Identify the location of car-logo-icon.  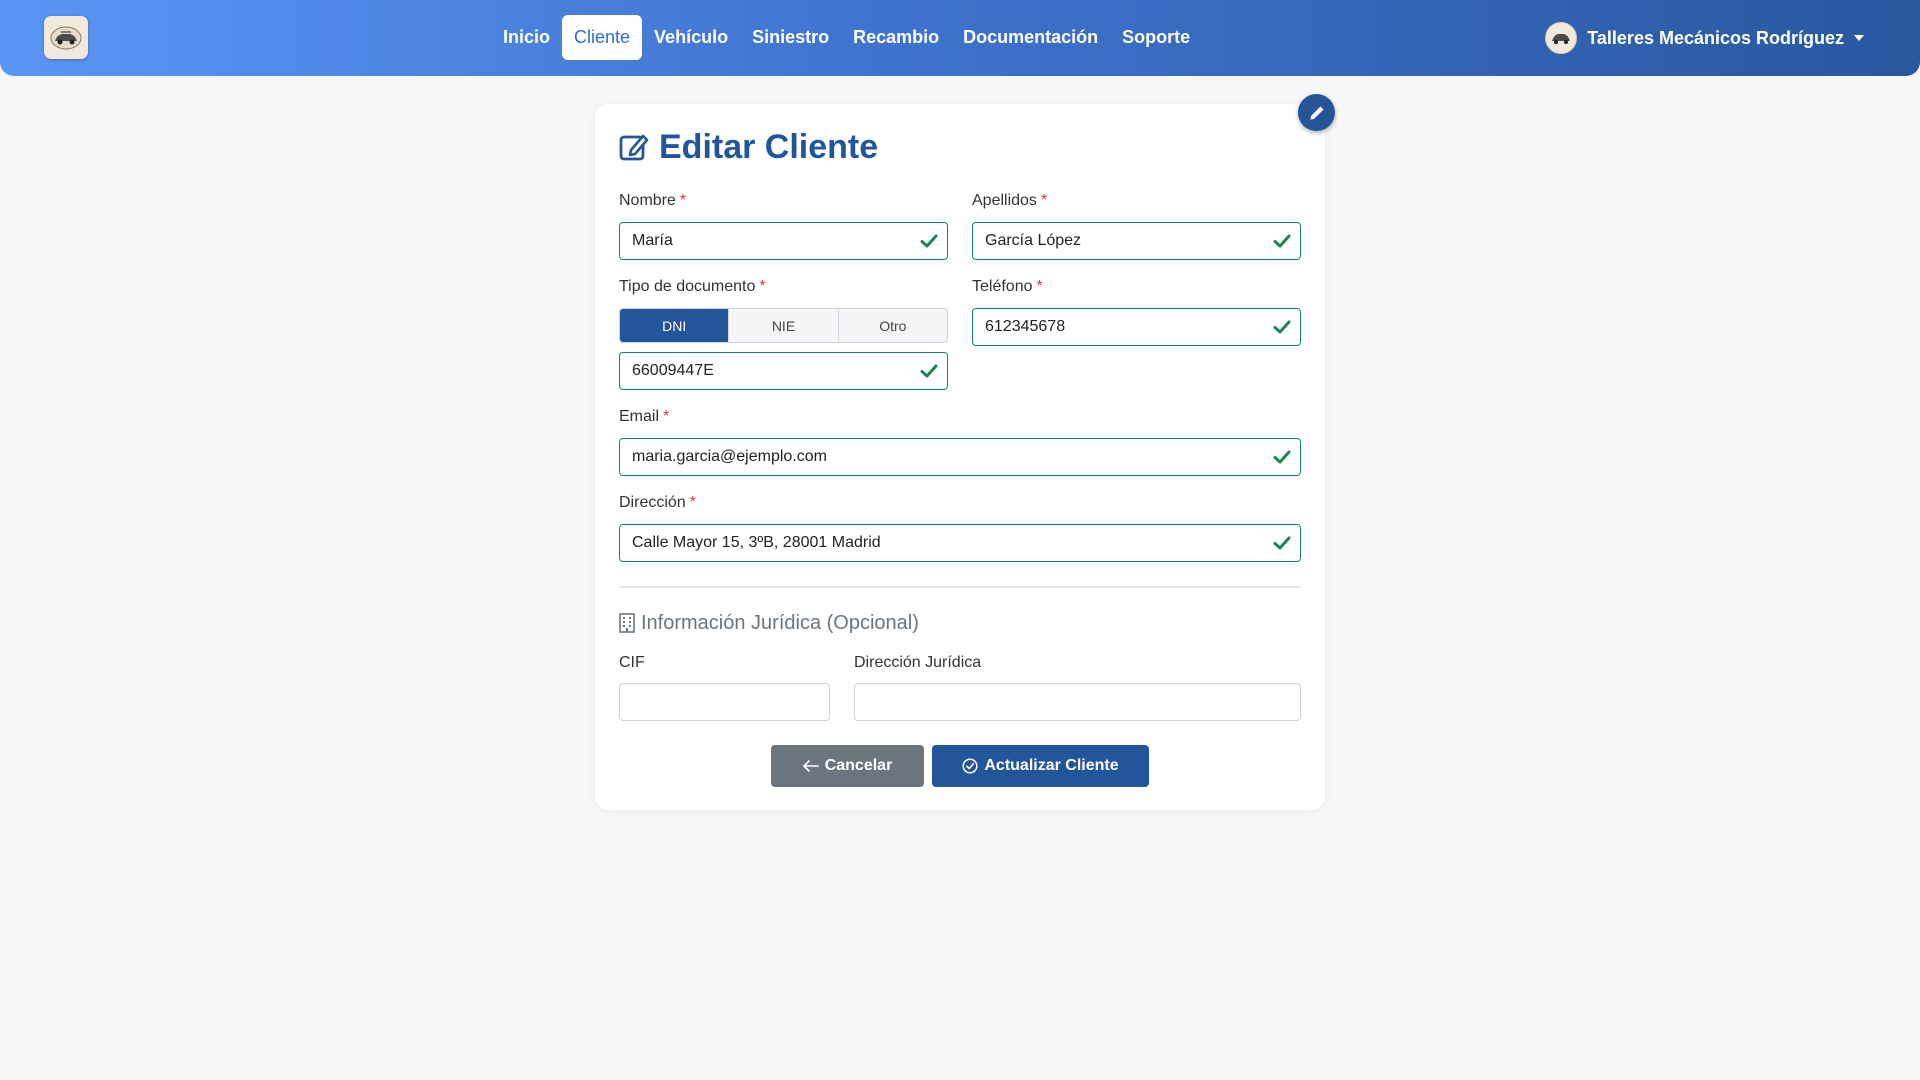
(66, 37).